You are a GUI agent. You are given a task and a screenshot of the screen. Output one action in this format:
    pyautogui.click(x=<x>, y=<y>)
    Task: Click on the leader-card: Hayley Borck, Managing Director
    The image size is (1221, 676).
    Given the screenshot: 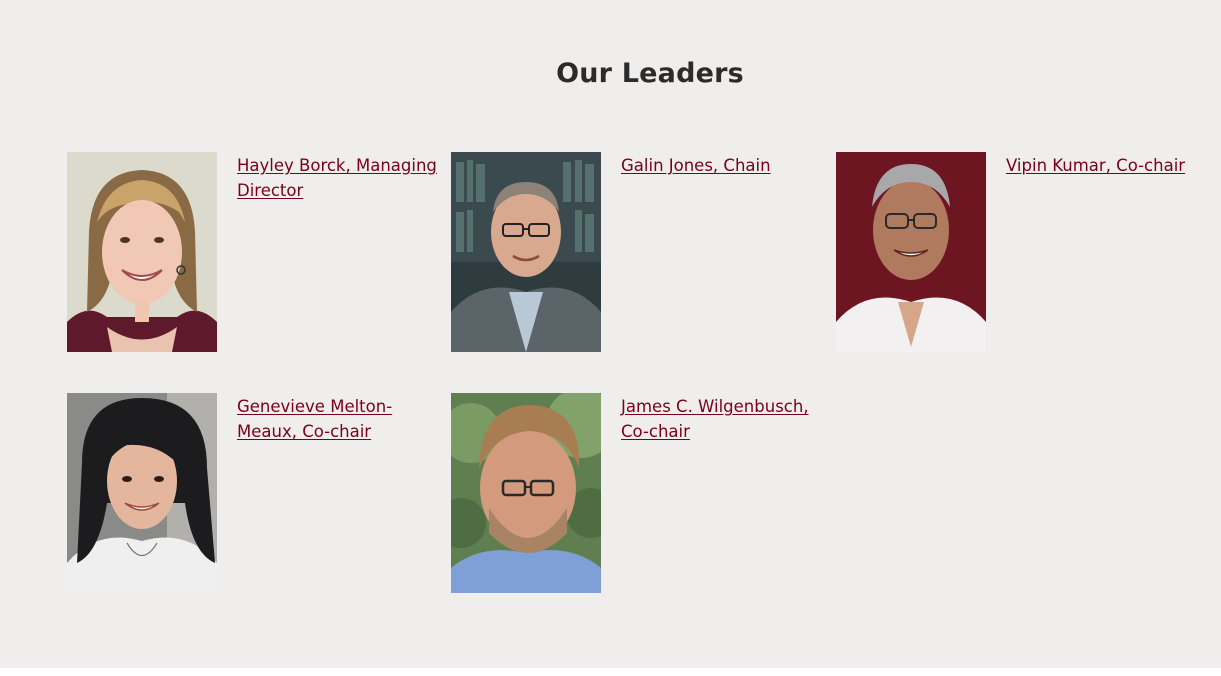 What is the action you would take?
    pyautogui.click(x=252, y=252)
    